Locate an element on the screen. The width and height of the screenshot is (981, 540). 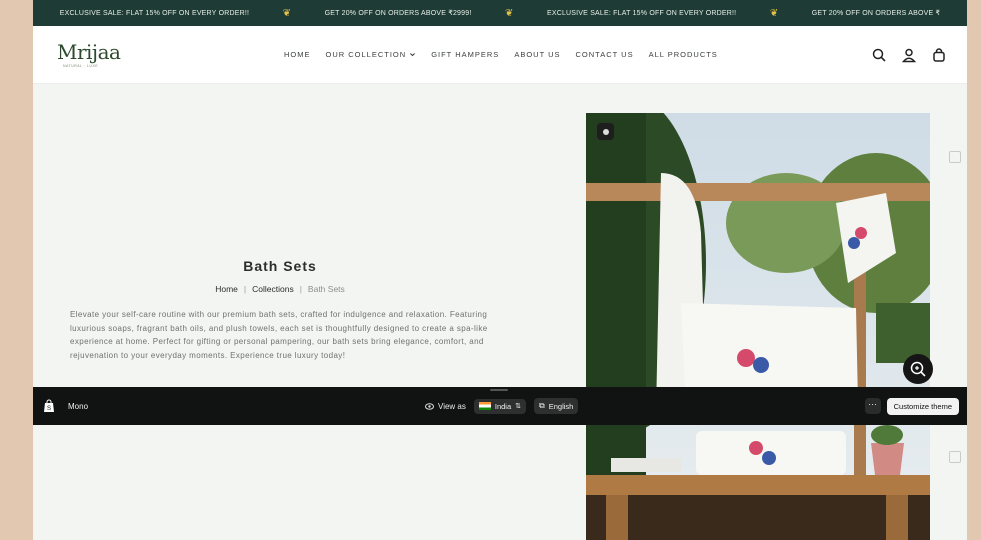
eye-icon is located at coordinates (429, 406).